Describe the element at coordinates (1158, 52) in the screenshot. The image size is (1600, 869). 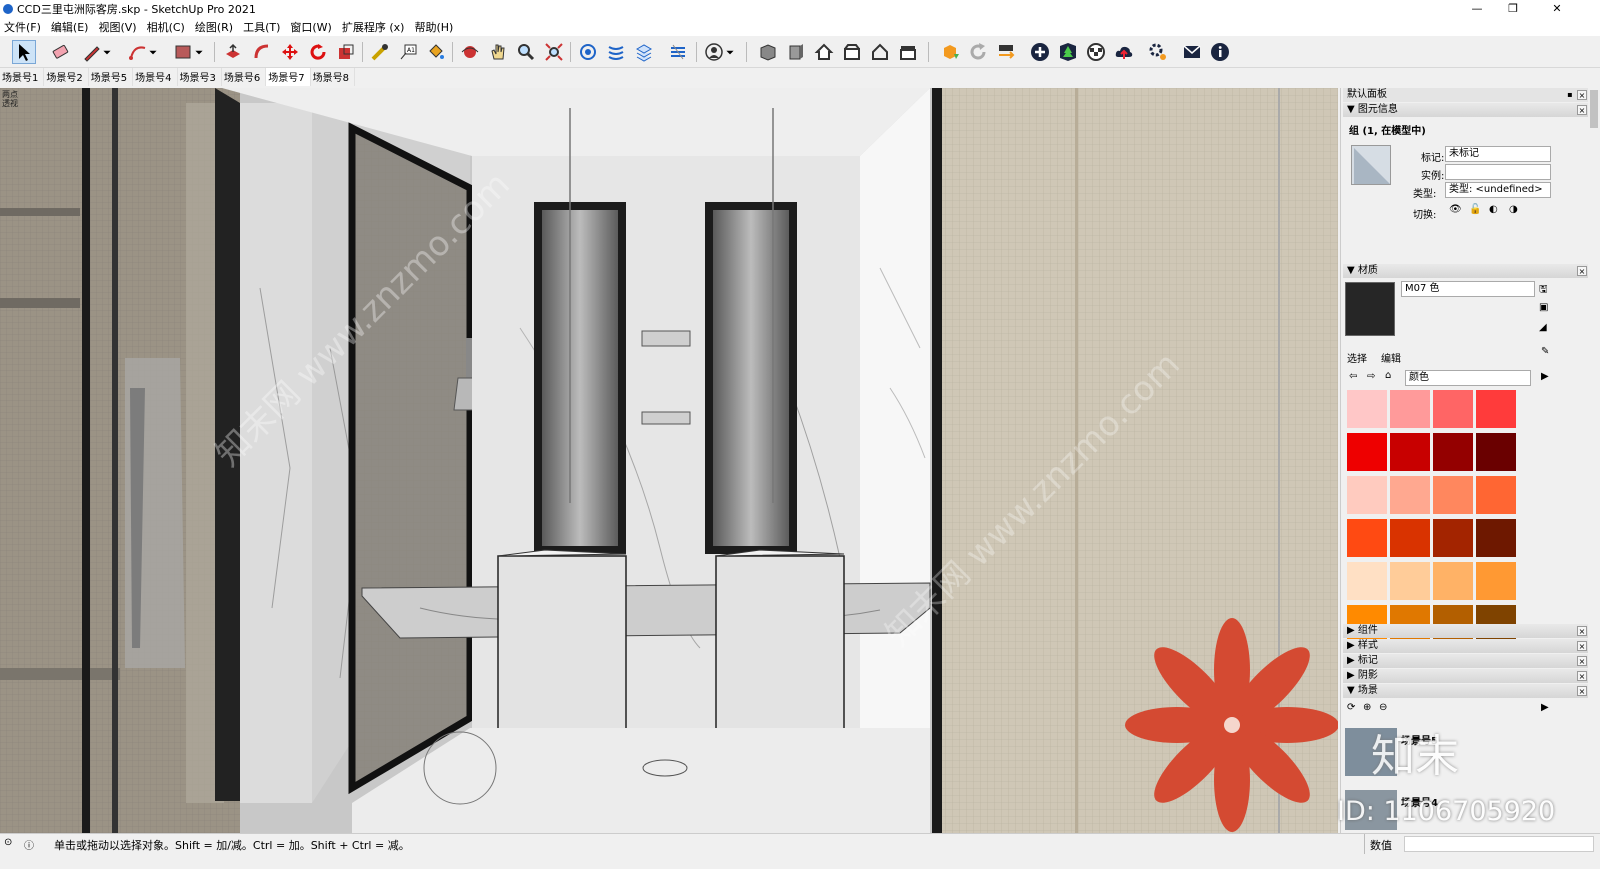
I see `settings-gears-icon` at that location.